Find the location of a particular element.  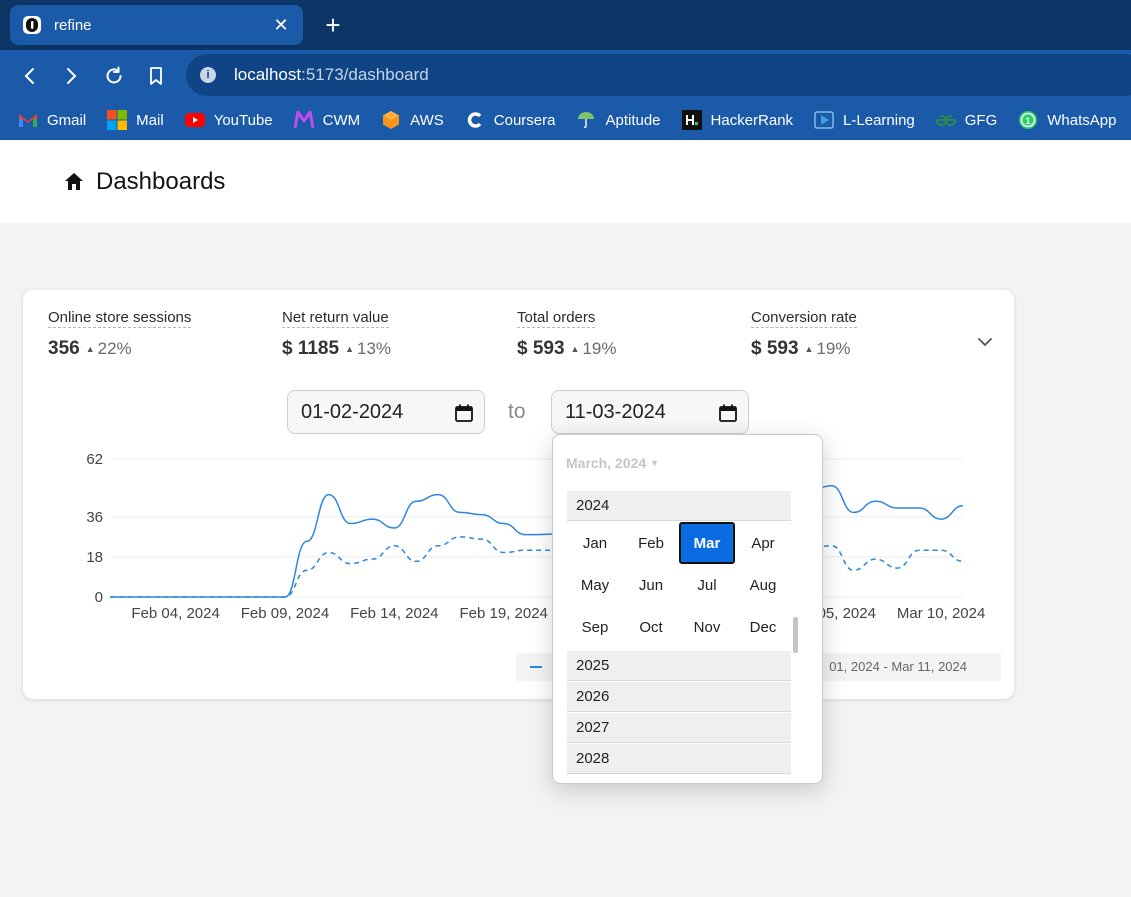

hackerrank-icon is located at coordinates (691, 120).